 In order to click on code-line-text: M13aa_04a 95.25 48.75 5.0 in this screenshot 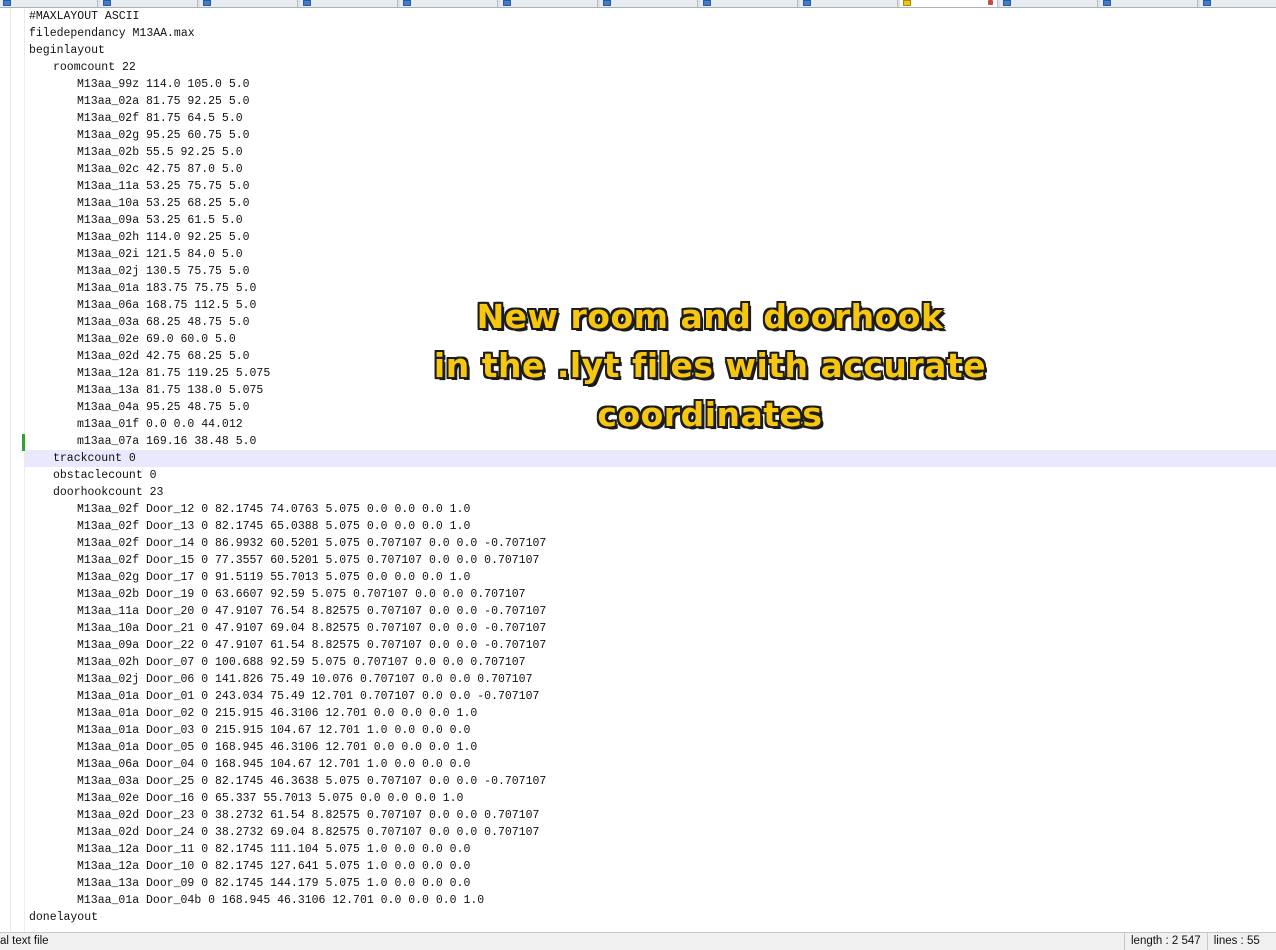, I will do `click(163, 407)`.